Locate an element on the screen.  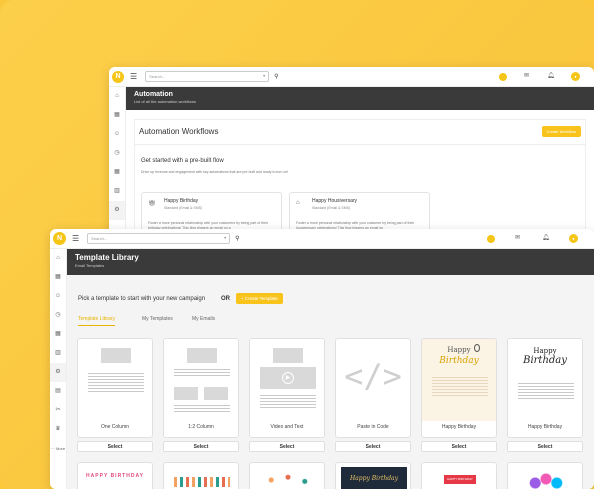
home-icon: ⌂ is located at coordinates (298, 203).